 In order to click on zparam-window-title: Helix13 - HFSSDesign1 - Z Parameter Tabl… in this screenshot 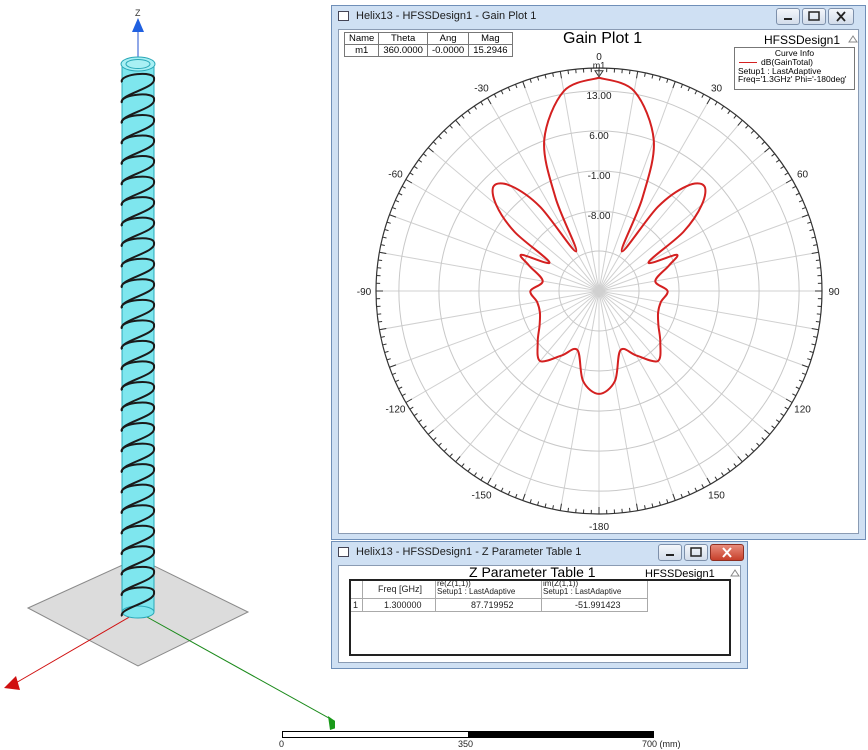, I will do `click(469, 552)`.